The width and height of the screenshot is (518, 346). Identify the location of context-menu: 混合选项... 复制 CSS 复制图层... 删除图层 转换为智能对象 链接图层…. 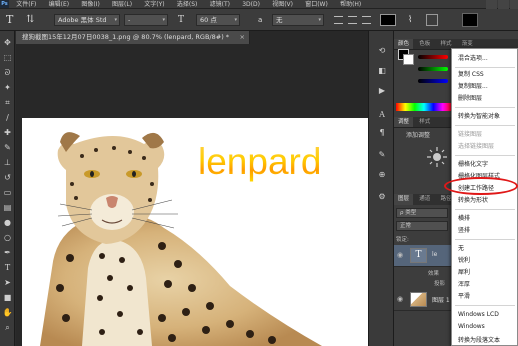
(484, 197).